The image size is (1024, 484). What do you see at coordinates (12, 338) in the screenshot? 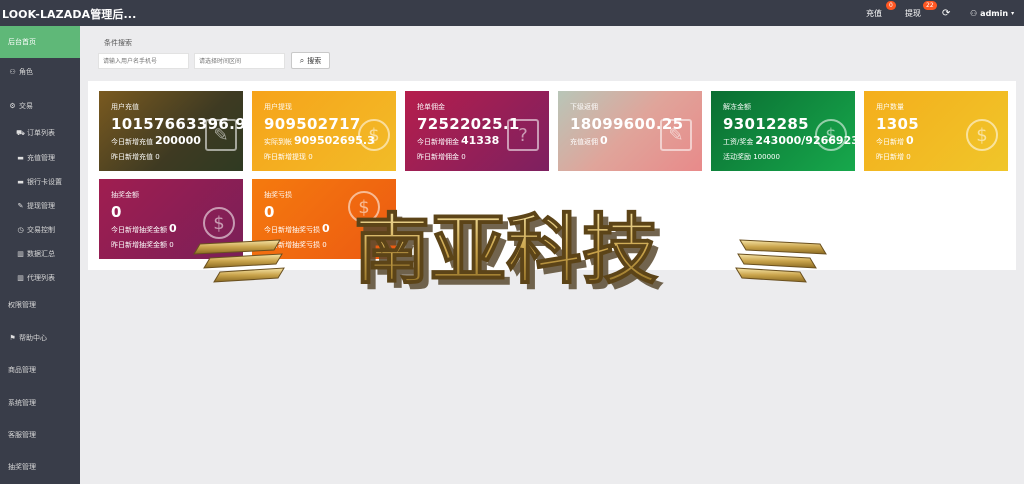
I see `flag-icon: ⚑` at bounding box center [12, 338].